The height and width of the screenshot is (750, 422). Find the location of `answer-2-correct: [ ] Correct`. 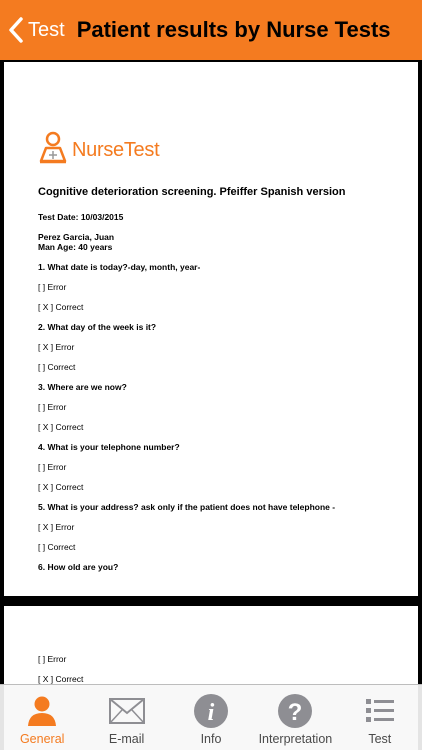

answer-2-correct: [ ] Correct is located at coordinates (57, 367).